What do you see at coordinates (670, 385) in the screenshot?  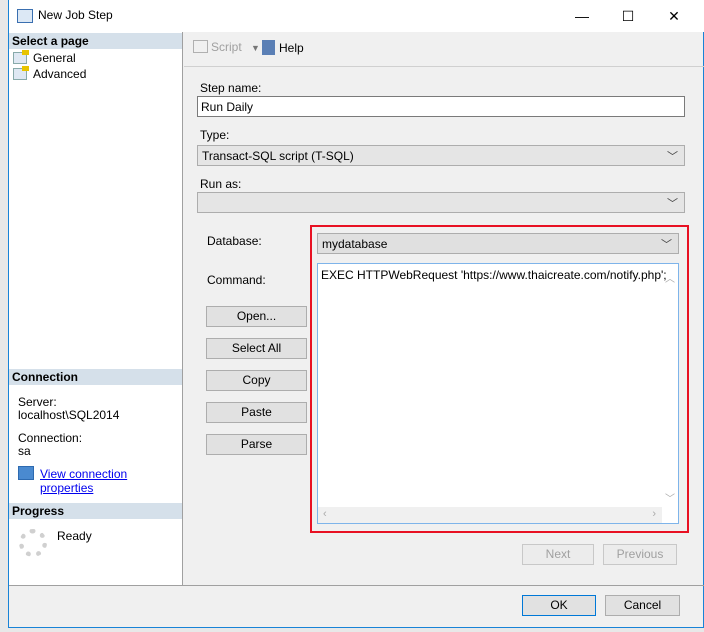 I see `vertical-scrollbar: ︿ ﹀` at bounding box center [670, 385].